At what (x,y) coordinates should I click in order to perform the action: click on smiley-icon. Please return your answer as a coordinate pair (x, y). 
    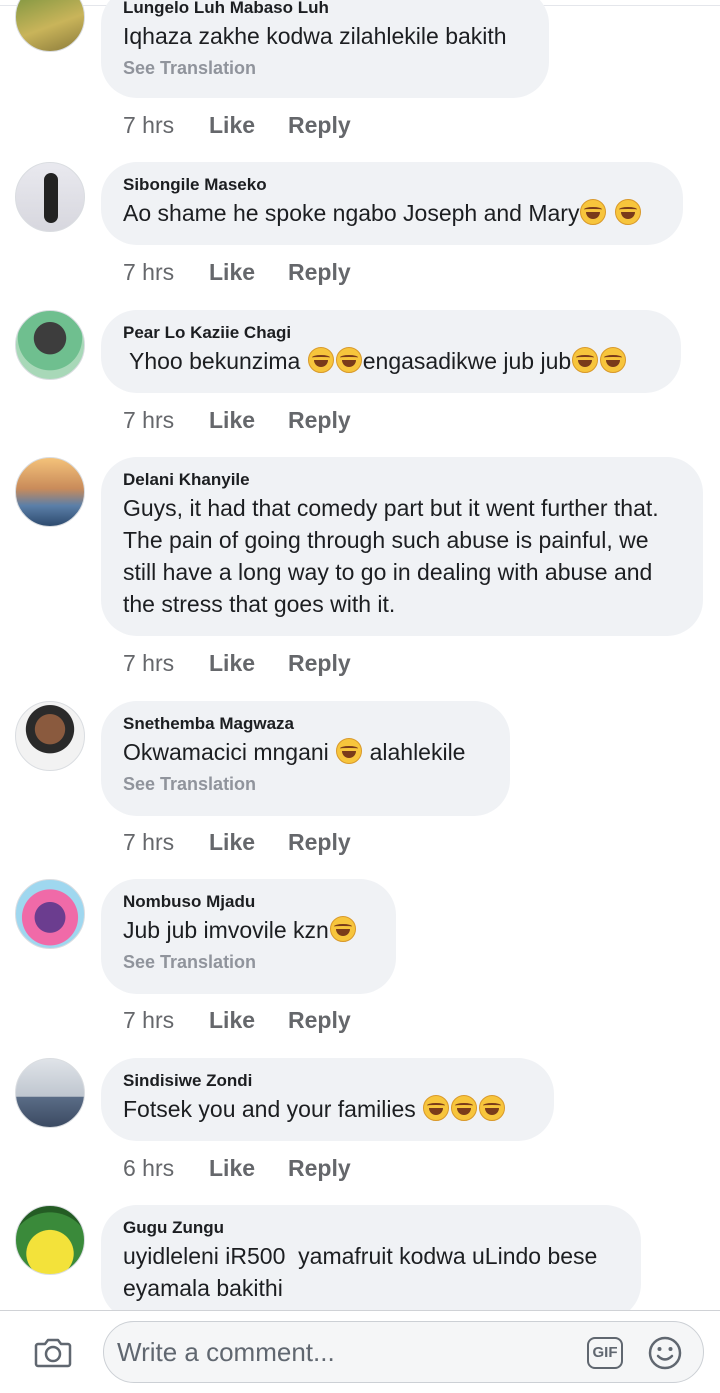
    Looking at the image, I should click on (665, 1353).